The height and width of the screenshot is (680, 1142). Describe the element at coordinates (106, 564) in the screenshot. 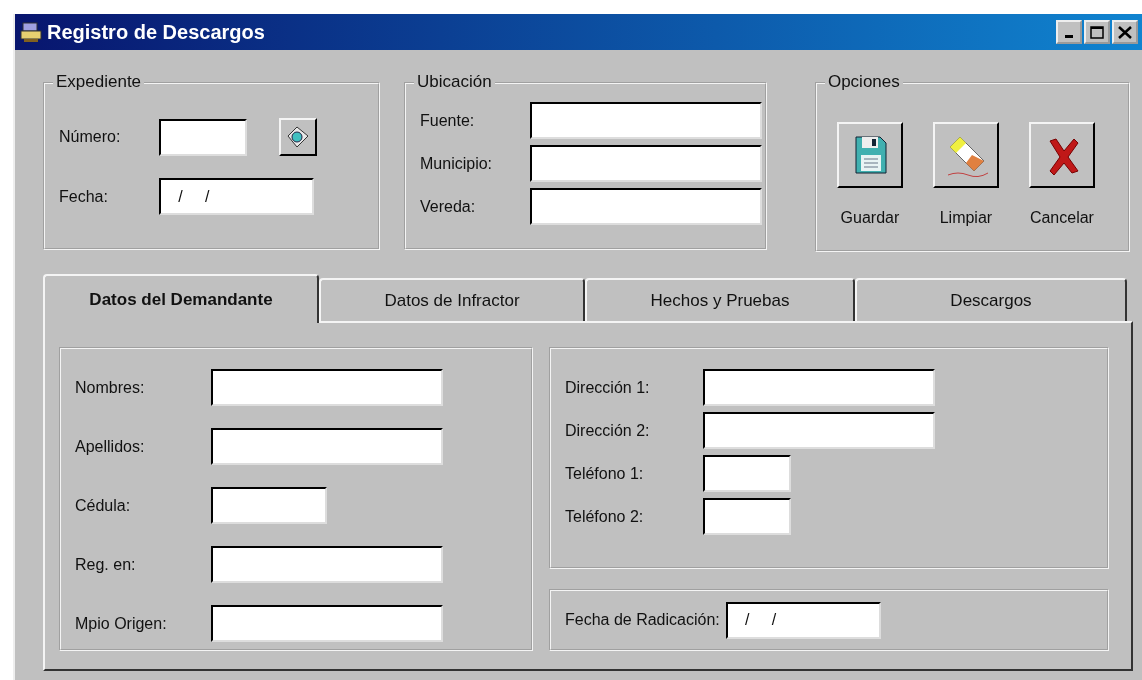

I see `field-label: Reg. en:` at that location.